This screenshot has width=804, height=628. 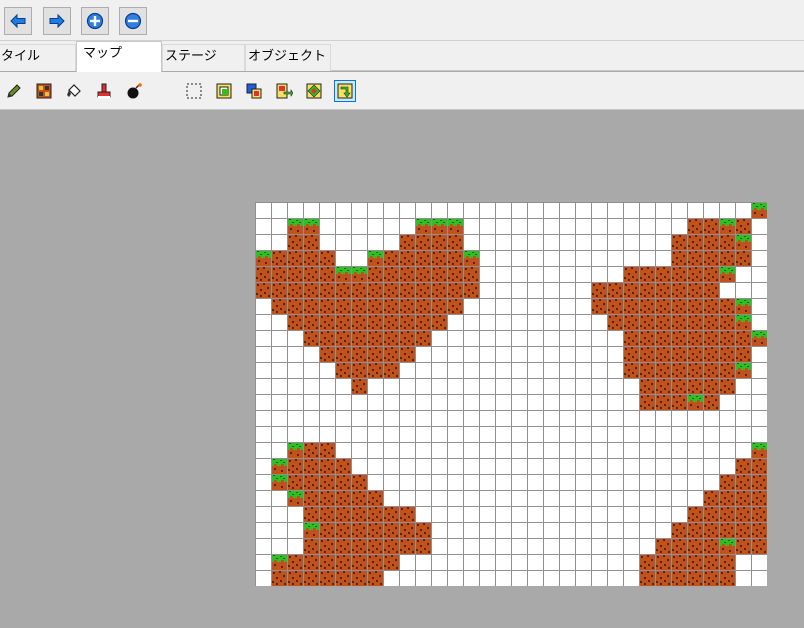 What do you see at coordinates (194, 91) in the screenshot?
I see `select-tool` at bounding box center [194, 91].